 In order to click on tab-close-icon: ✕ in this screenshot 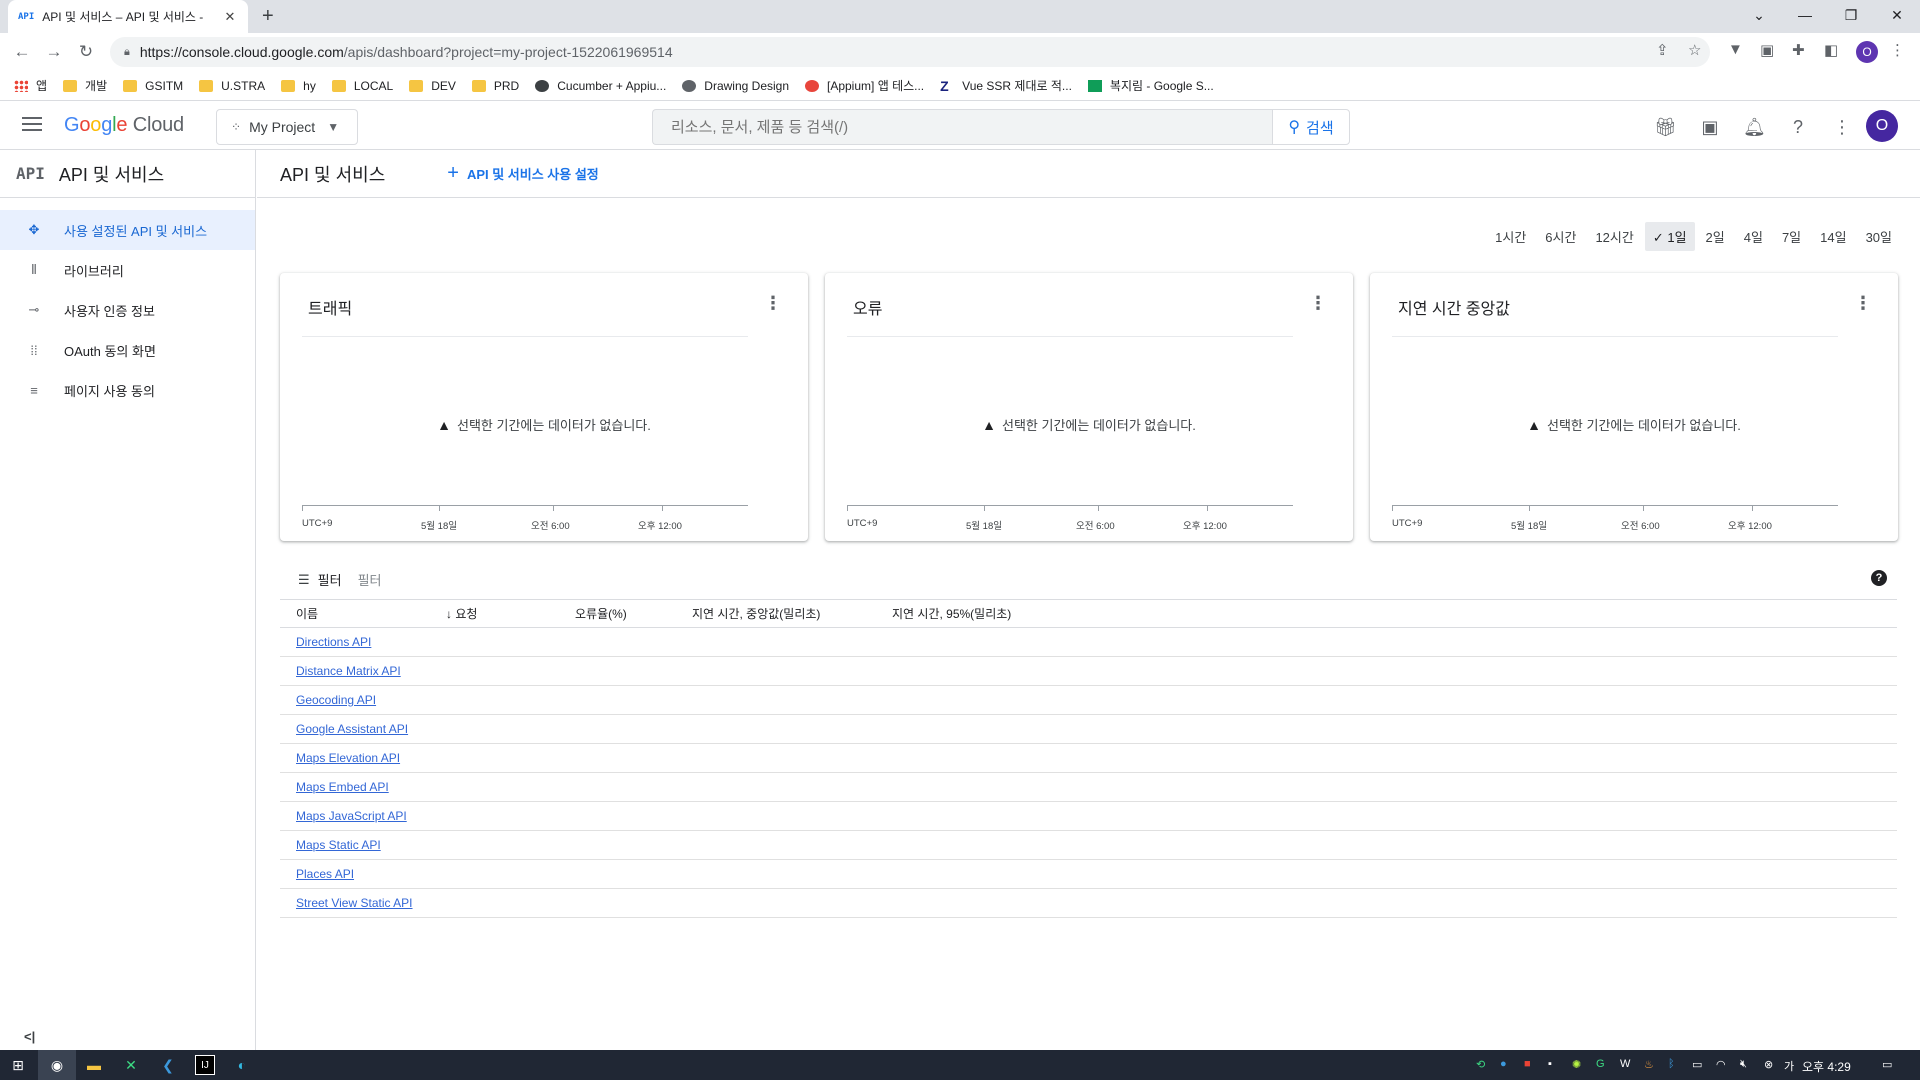, I will do `click(230, 17)`.